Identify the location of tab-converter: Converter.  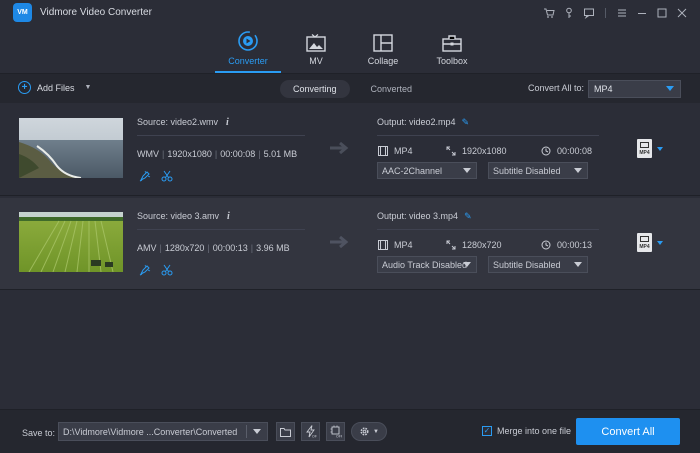
(248, 50).